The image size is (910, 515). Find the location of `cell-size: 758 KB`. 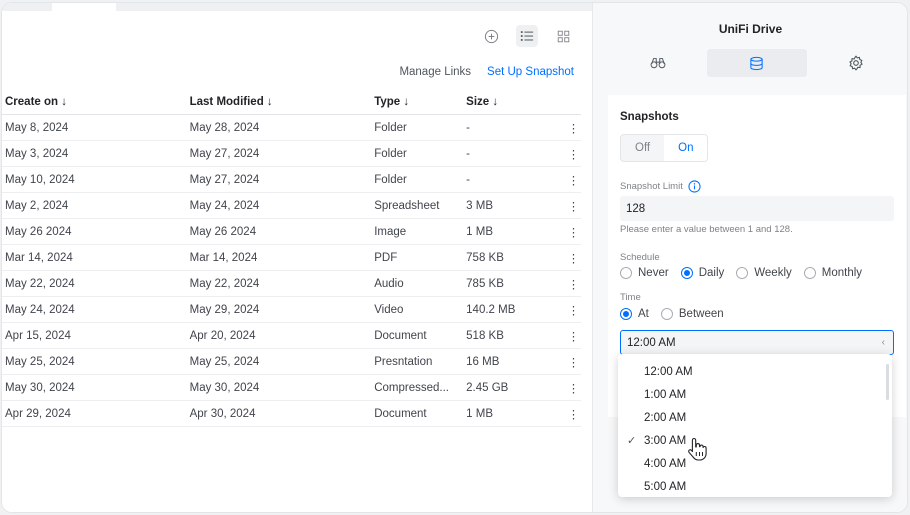

cell-size: 758 KB is located at coordinates (516, 257).